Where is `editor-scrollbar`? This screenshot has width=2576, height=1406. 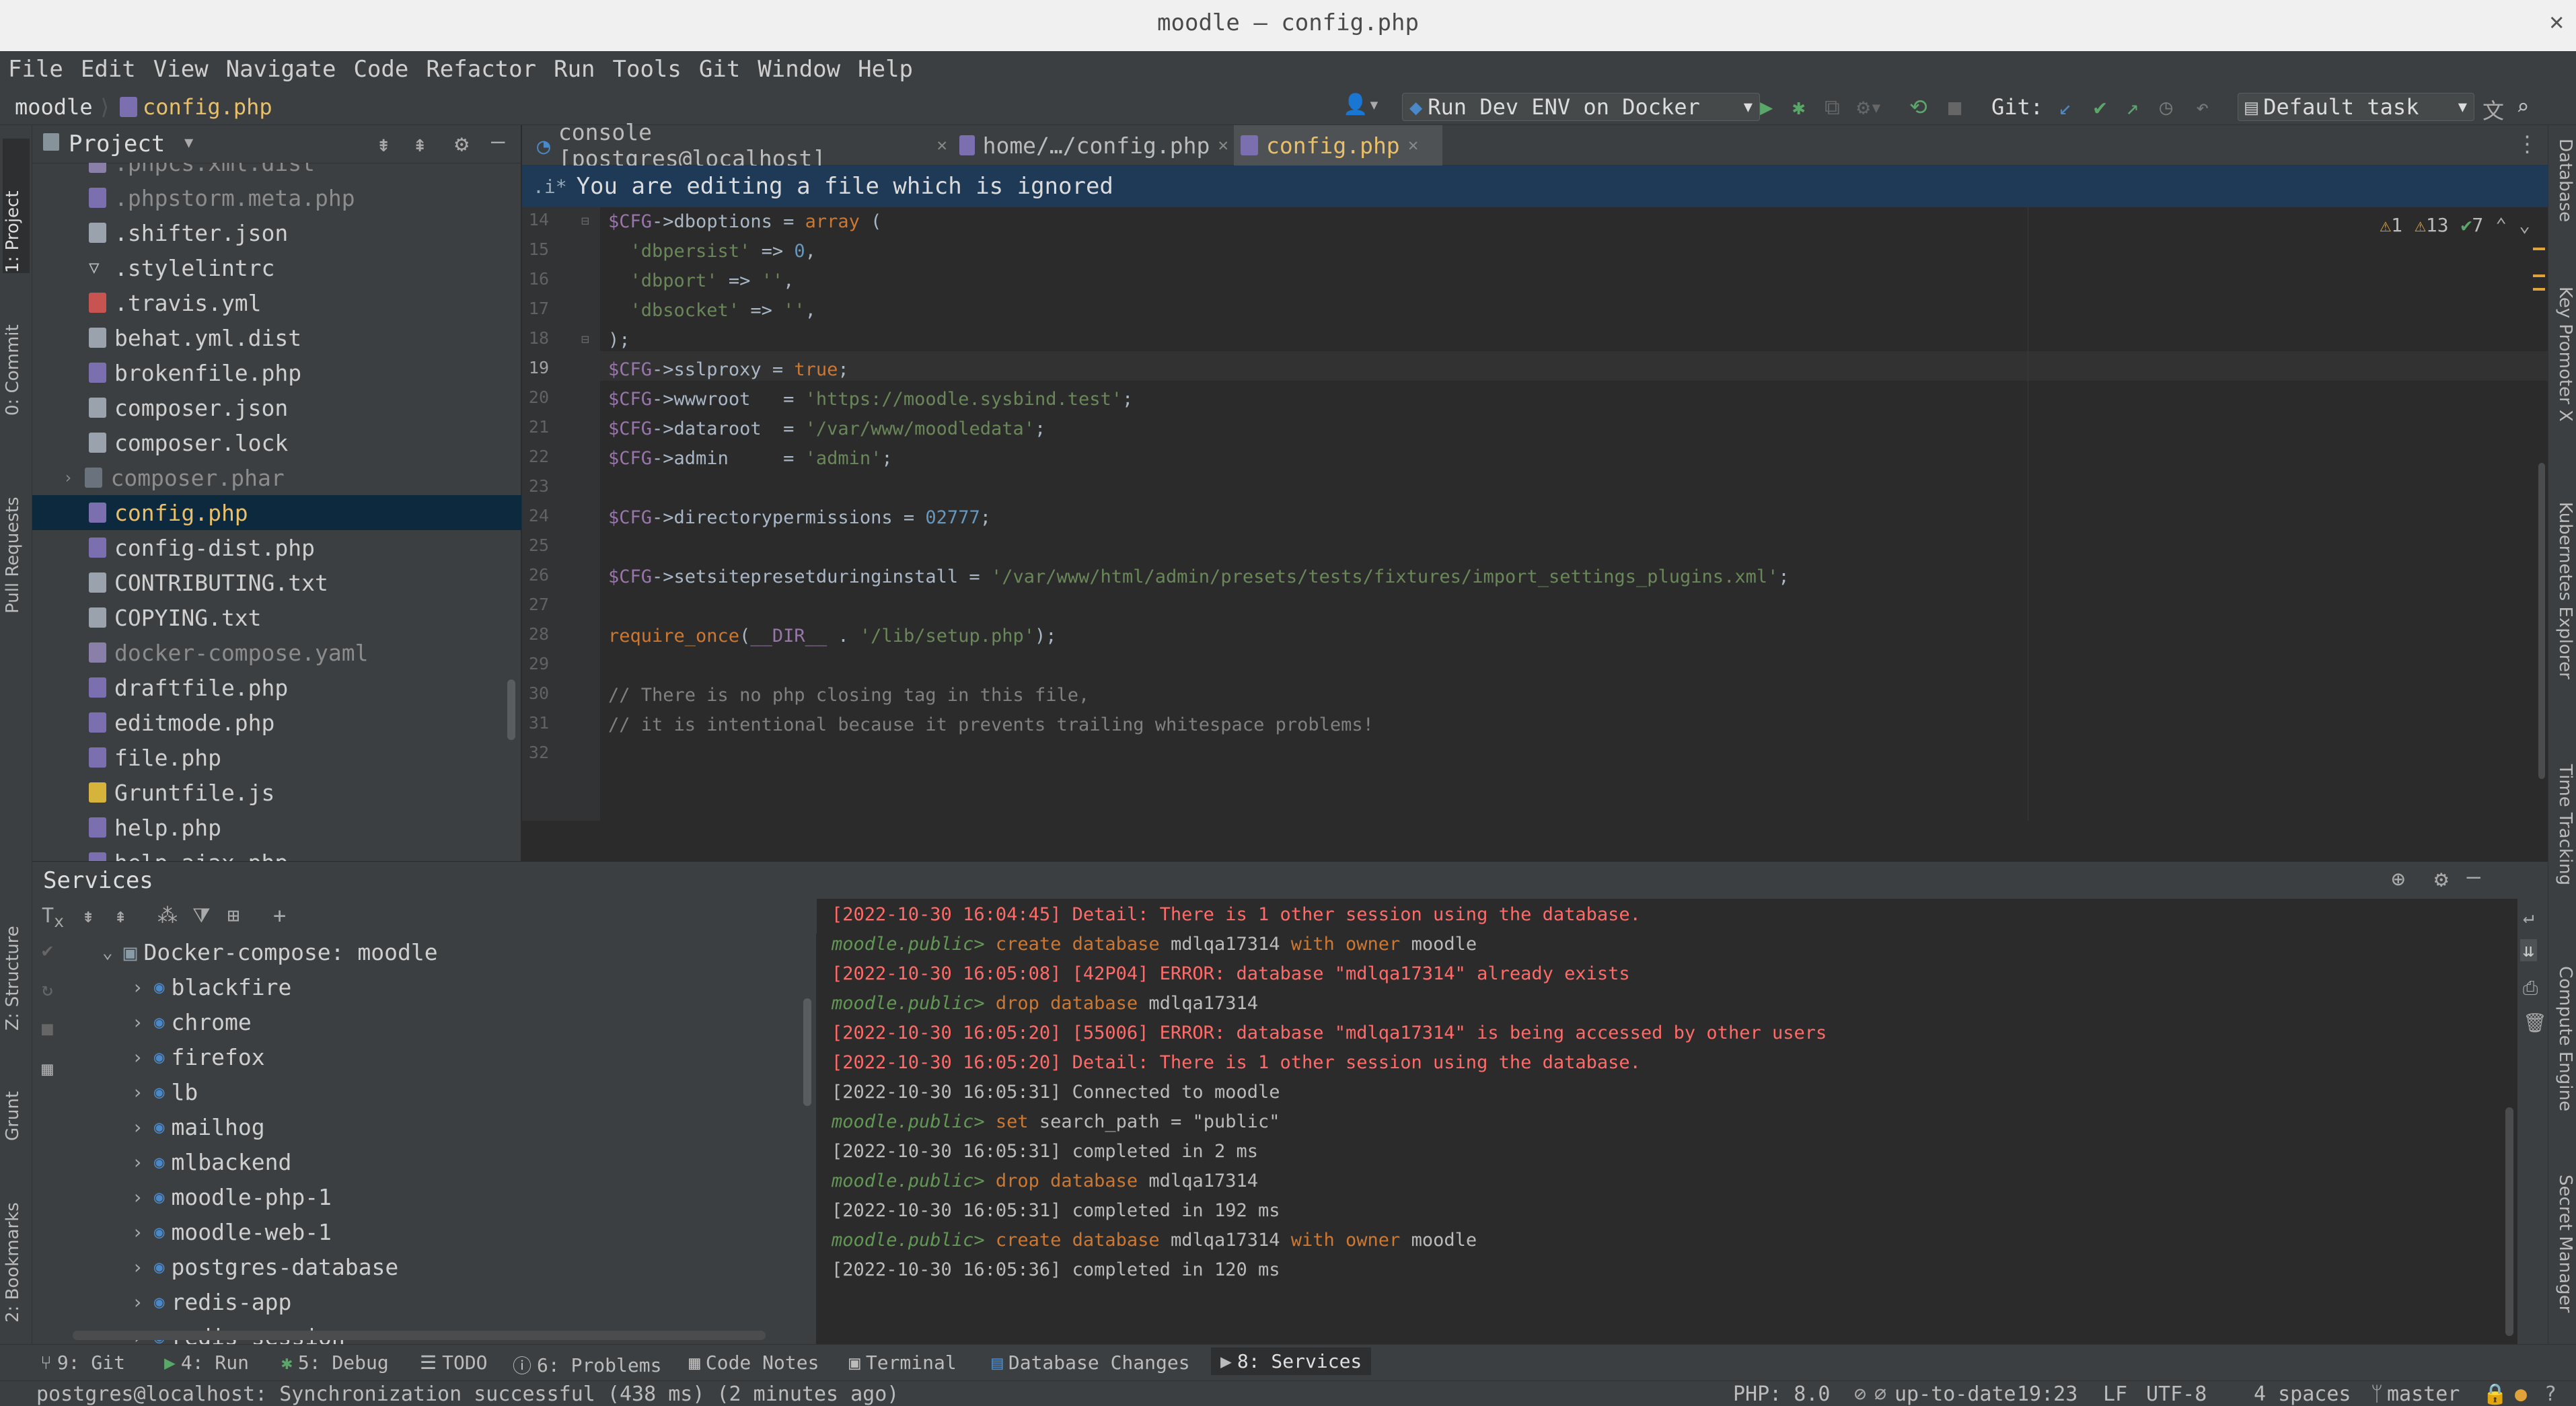
editor-scrollbar is located at coordinates (2541, 621).